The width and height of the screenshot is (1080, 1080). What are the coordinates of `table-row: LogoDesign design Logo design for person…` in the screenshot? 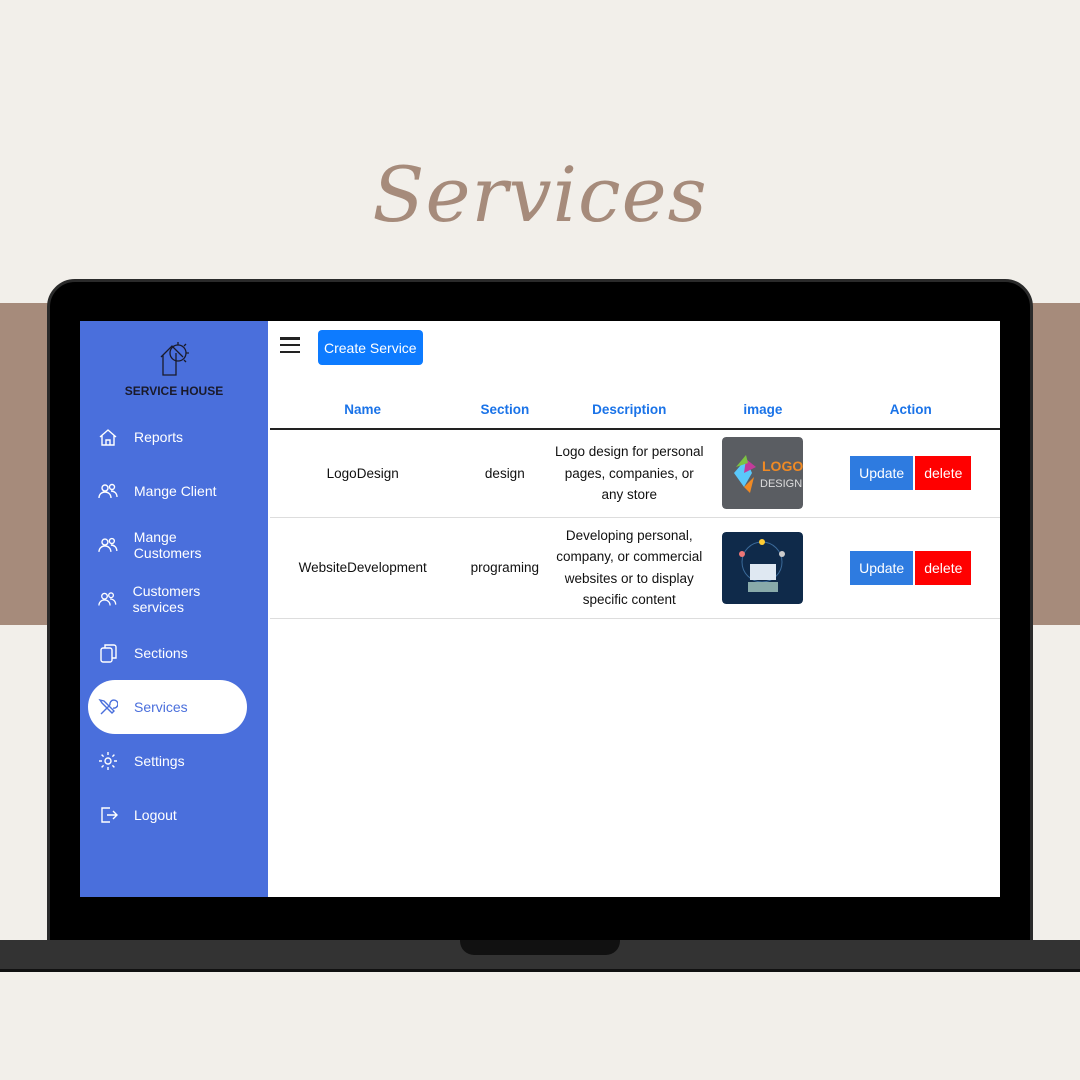 It's located at (635, 473).